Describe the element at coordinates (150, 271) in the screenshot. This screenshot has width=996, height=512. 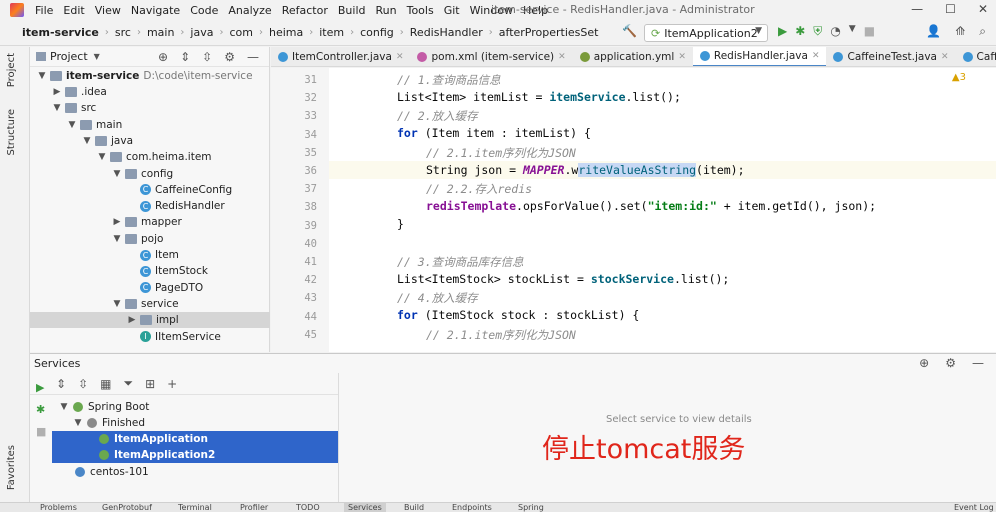
I see `tree-item-itemstock: C ItemStock` at that location.